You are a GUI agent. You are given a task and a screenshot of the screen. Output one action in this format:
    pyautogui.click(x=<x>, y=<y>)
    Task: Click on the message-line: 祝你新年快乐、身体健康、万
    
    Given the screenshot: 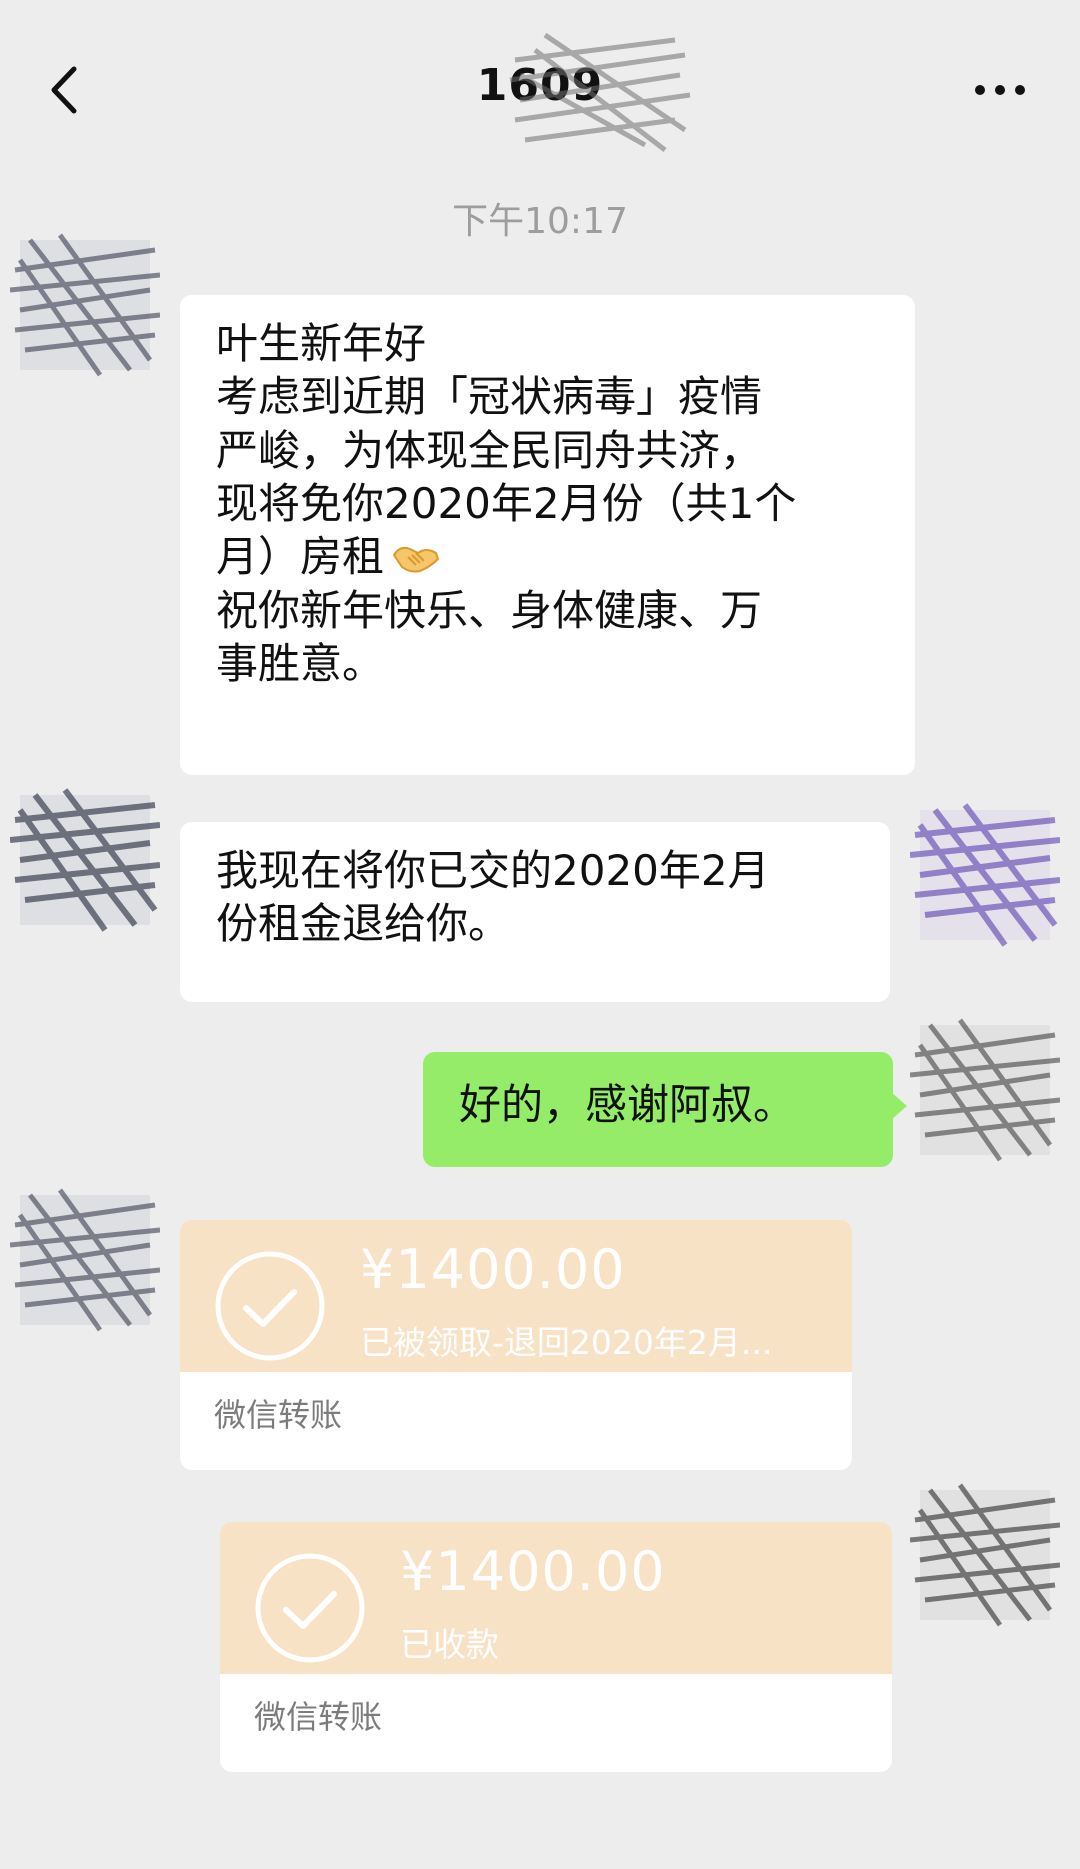 What is the action you would take?
    pyautogui.click(x=489, y=610)
    